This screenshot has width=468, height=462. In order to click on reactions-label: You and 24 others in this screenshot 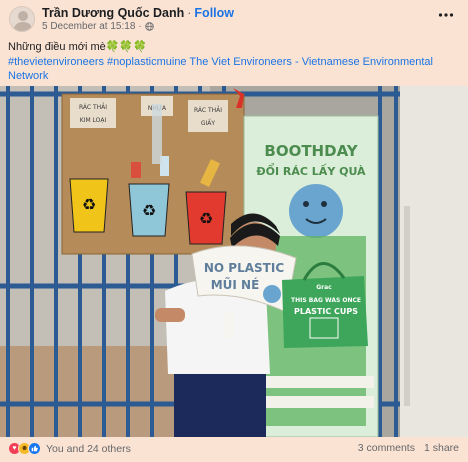, I will do `click(88, 448)`.